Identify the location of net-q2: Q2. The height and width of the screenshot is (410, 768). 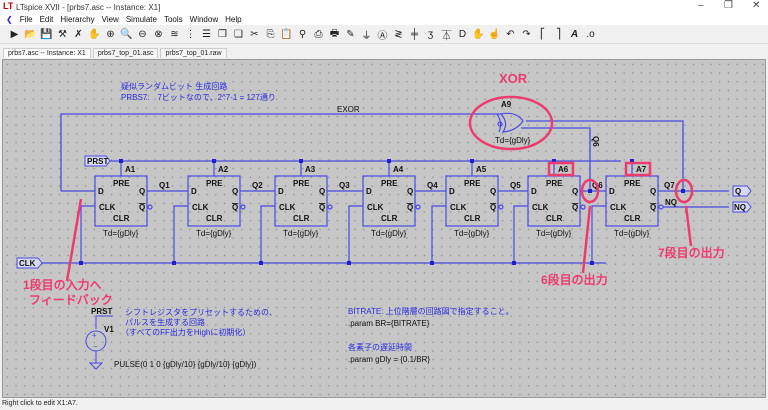
(257, 185).